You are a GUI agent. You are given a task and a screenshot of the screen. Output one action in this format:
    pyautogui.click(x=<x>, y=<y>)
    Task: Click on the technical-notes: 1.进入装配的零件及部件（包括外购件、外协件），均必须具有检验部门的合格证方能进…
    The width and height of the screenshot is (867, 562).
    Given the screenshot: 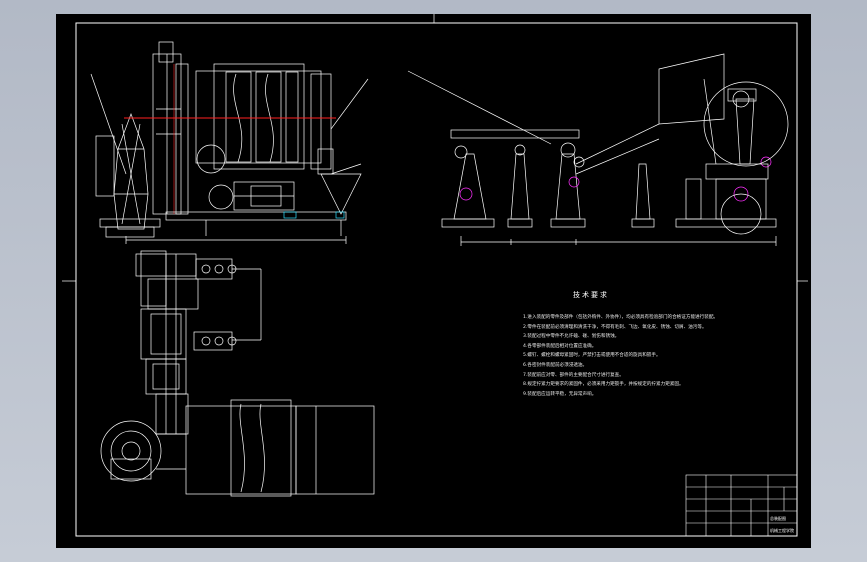 What is the action you would take?
    pyautogui.click(x=643, y=356)
    